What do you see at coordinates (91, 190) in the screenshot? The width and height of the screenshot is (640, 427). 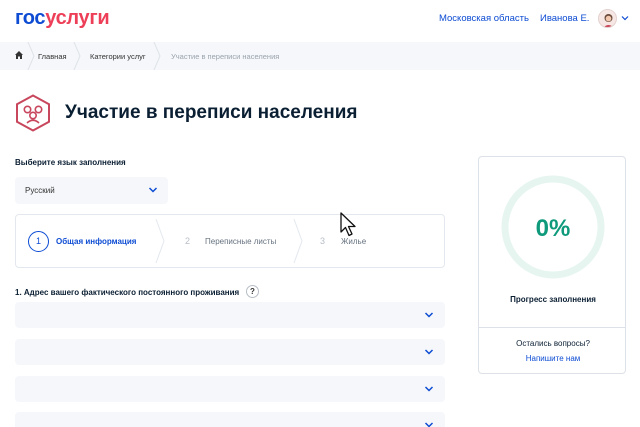 I see `language-select: Русский` at bounding box center [91, 190].